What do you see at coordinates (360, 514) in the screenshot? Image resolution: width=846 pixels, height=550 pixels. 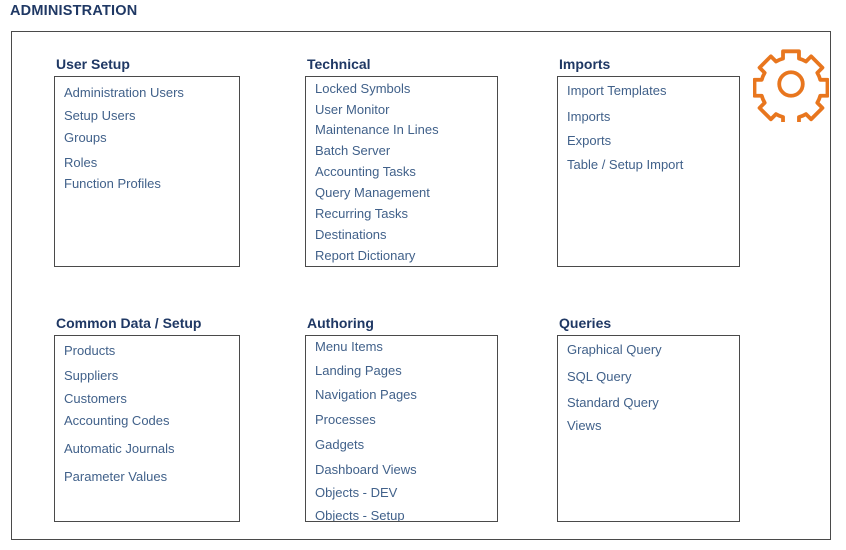 I see `list-item: Objects - Setup` at bounding box center [360, 514].